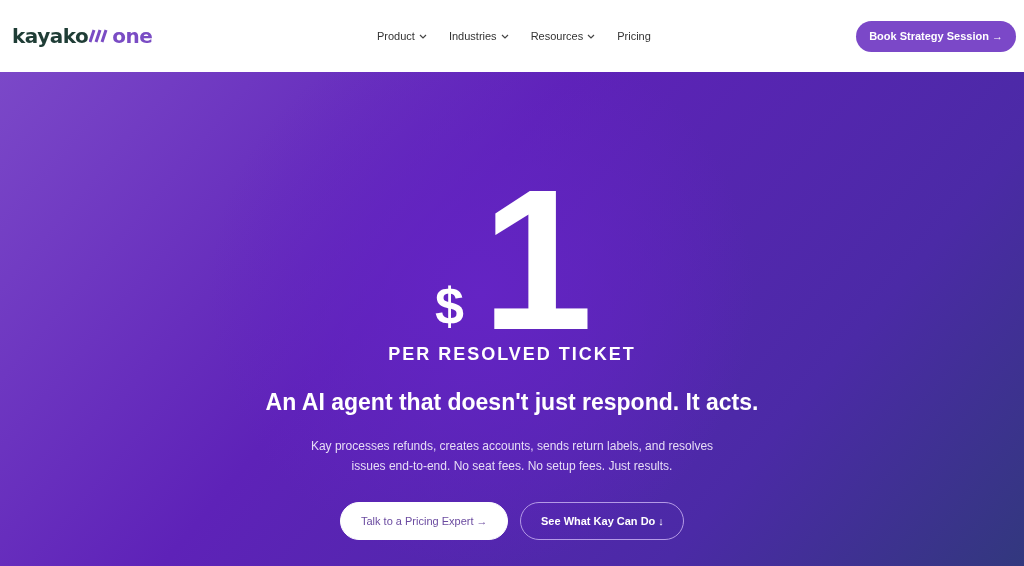 This screenshot has height=566, width=1024. I want to click on logo-text: kayako, so click(50, 36).